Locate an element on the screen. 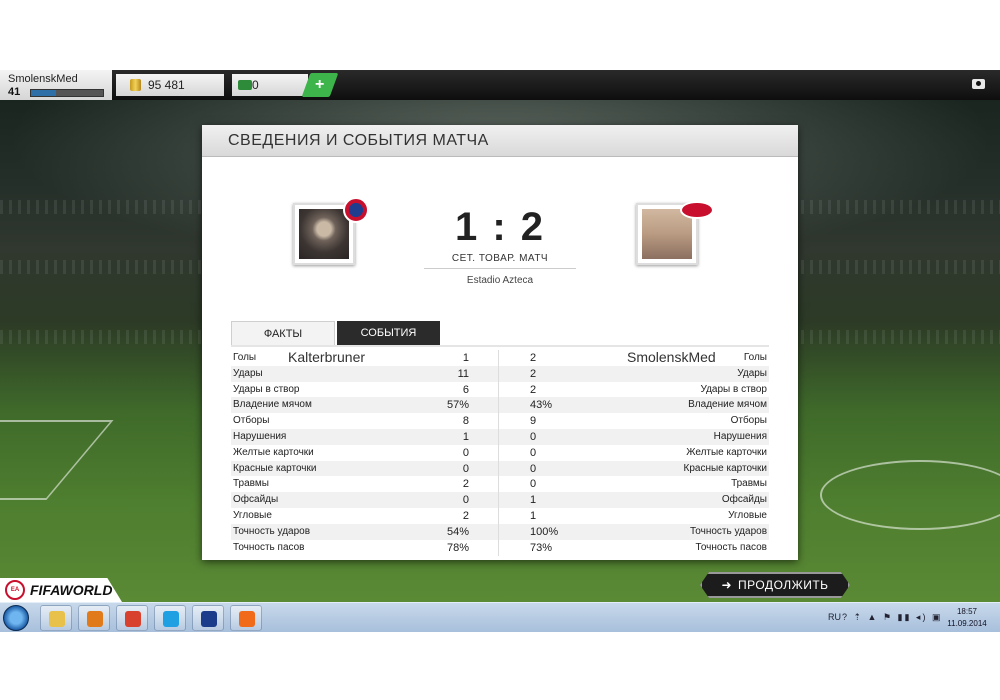 The image size is (1000, 700). fifa-world-icon is located at coordinates (209, 619).